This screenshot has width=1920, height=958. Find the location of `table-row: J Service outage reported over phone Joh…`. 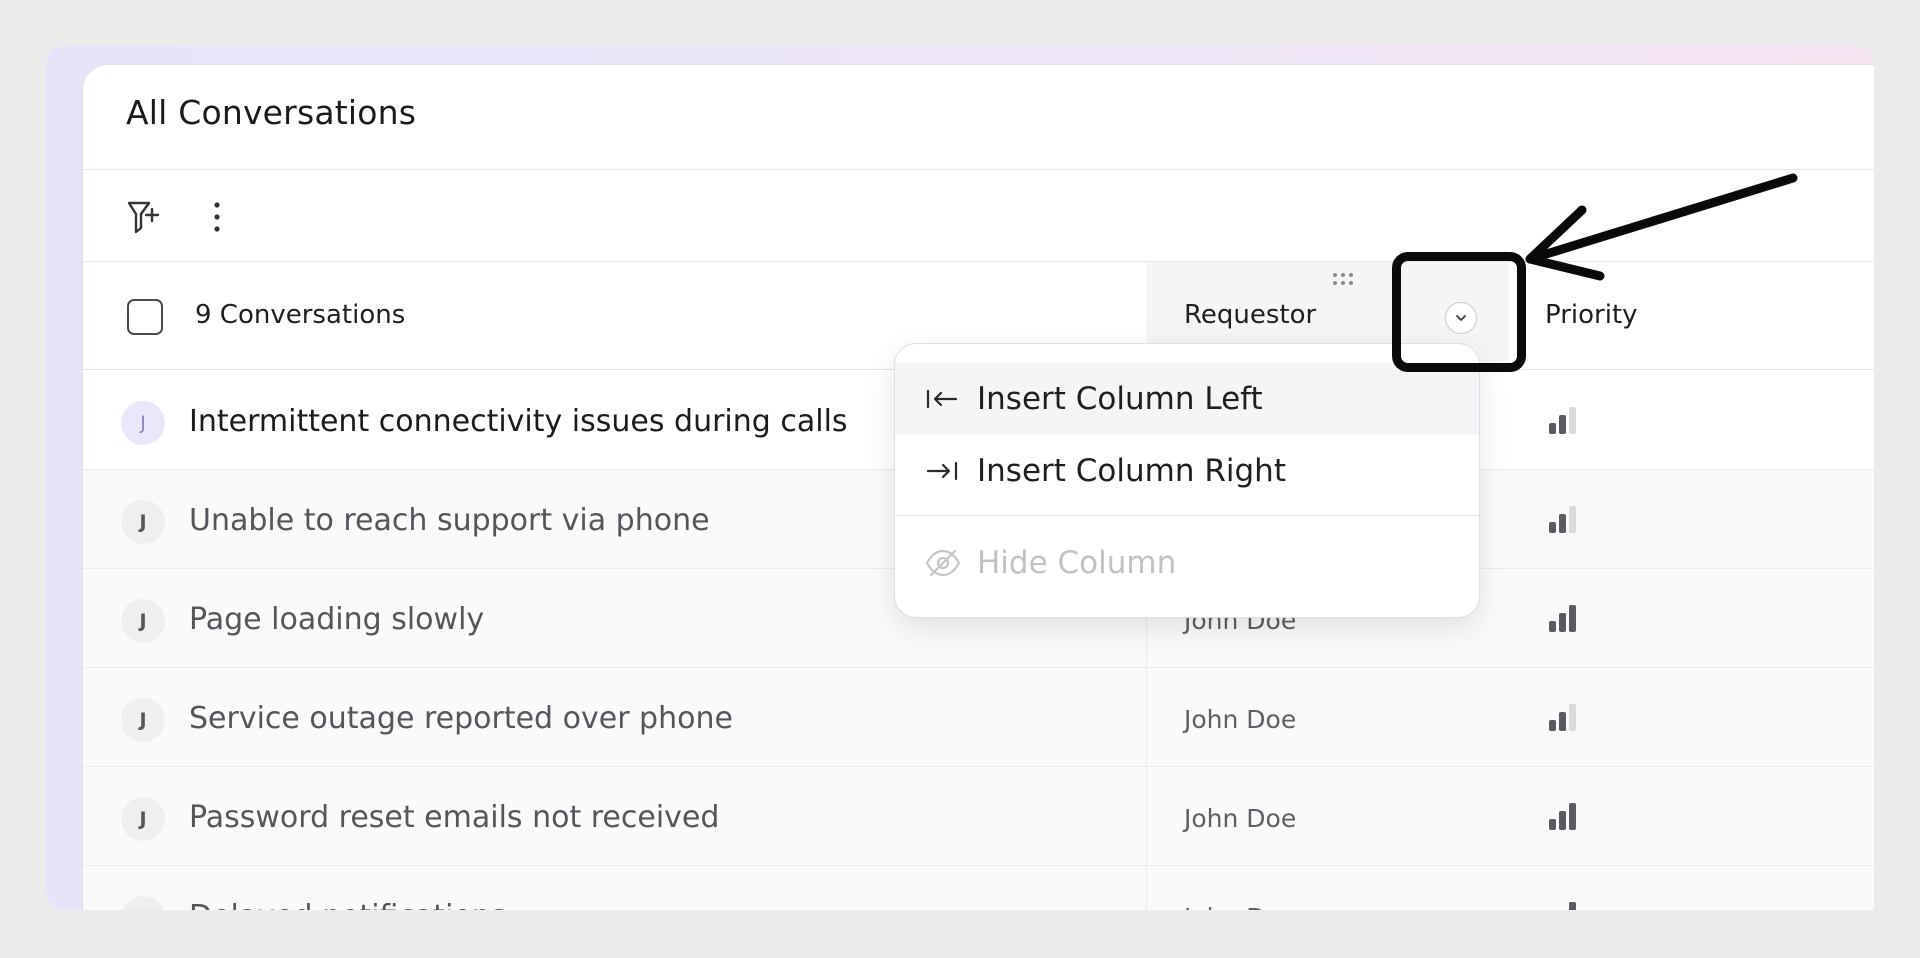

table-row: J Service outage reported over phone Joh… is located at coordinates (997, 717).